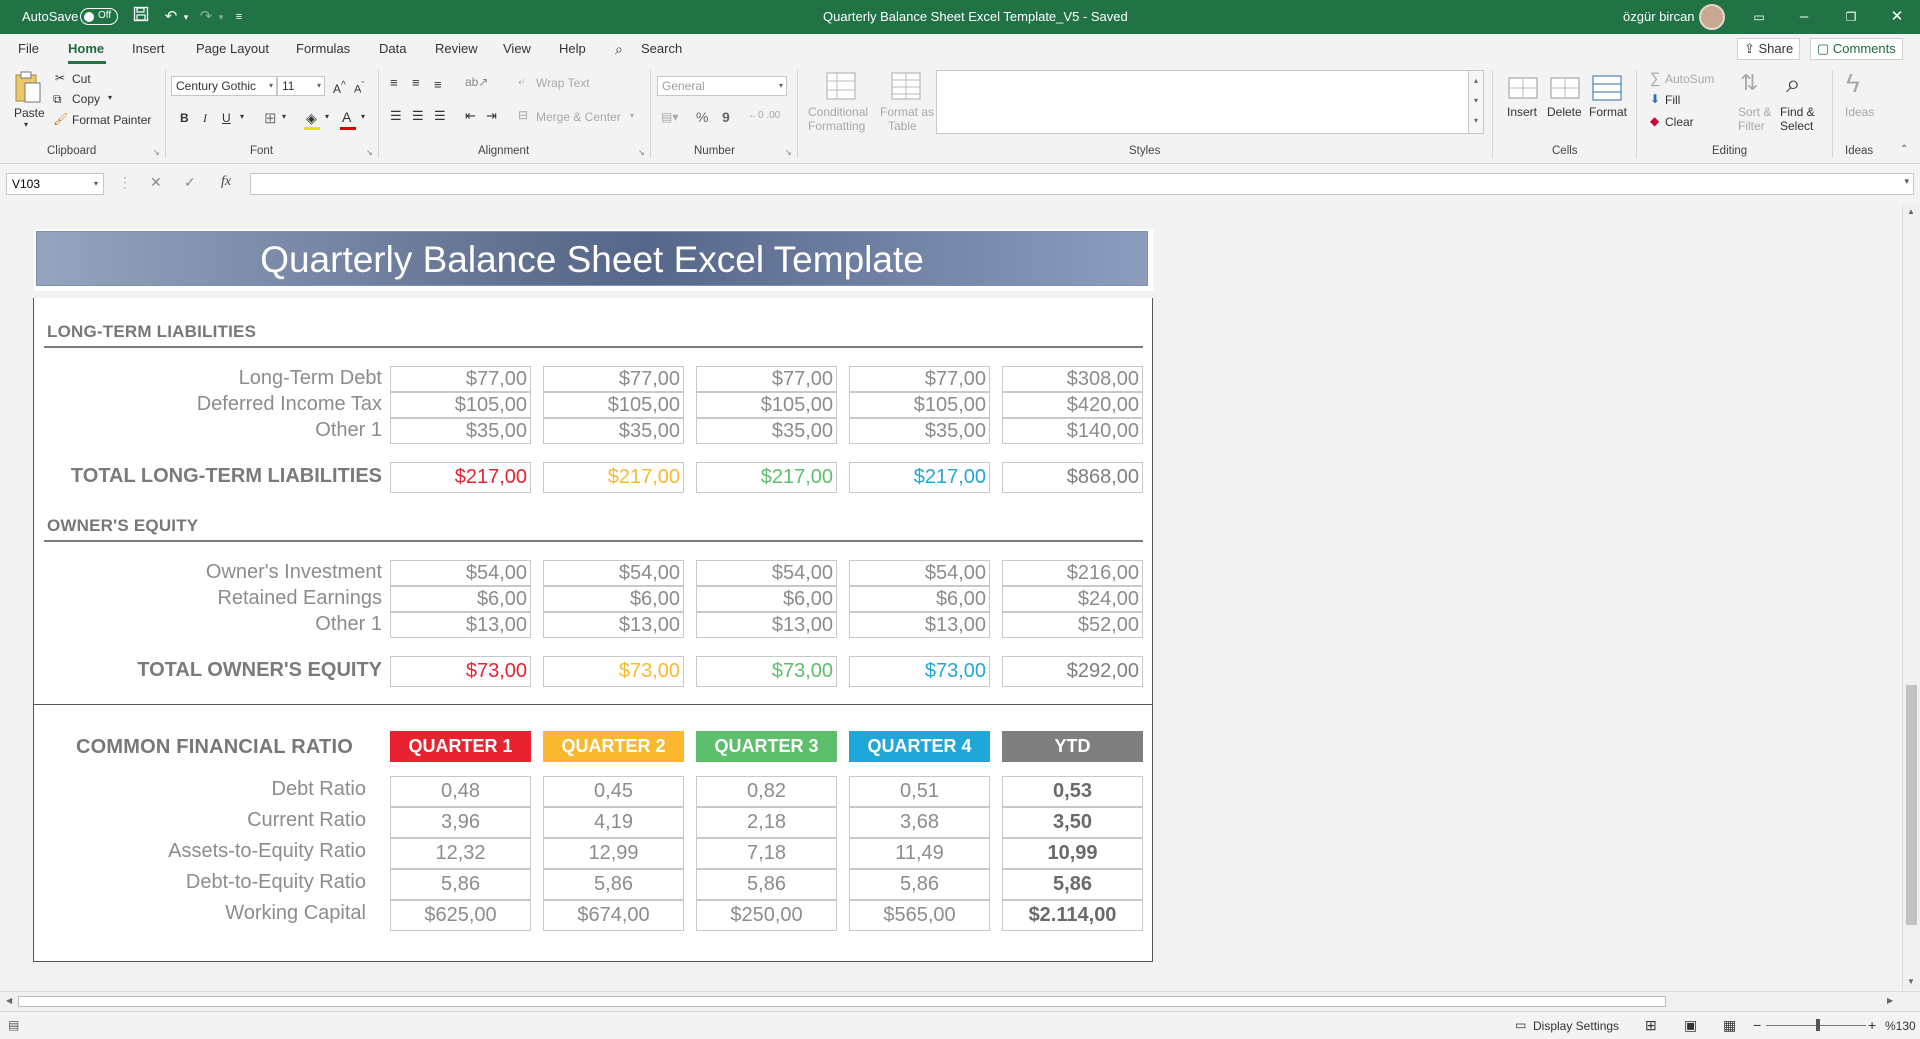 This screenshot has height=1039, width=1920. Describe the element at coordinates (641, 152) in the screenshot. I see `alignment-launcher-icon: ↘` at that location.